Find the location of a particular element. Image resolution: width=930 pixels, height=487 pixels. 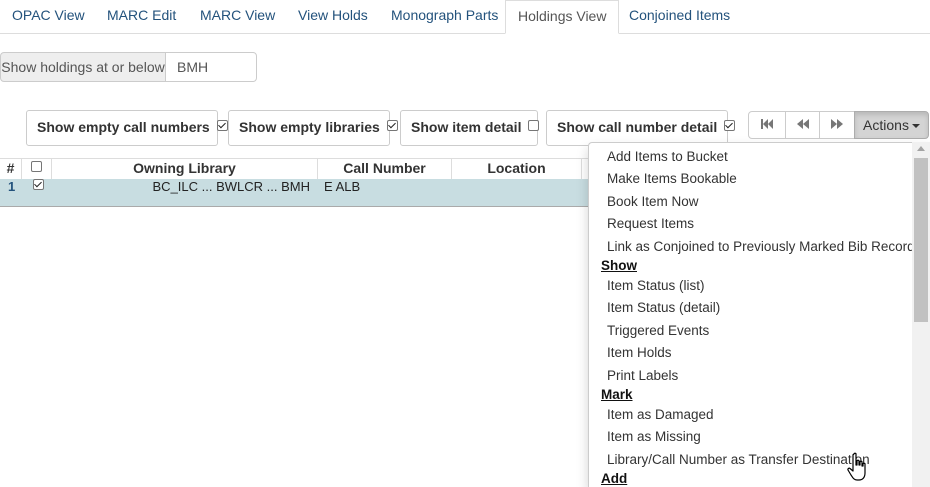

previous-page-button is located at coordinates (802, 125).